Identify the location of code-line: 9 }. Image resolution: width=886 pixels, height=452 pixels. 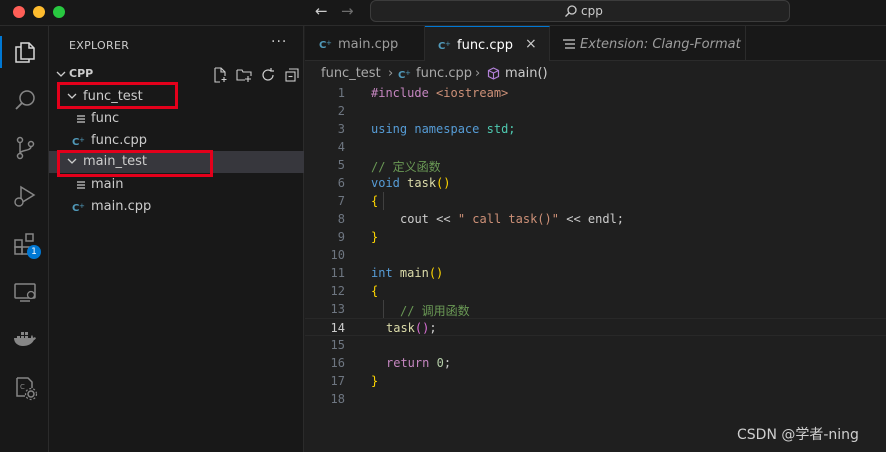
(595, 237).